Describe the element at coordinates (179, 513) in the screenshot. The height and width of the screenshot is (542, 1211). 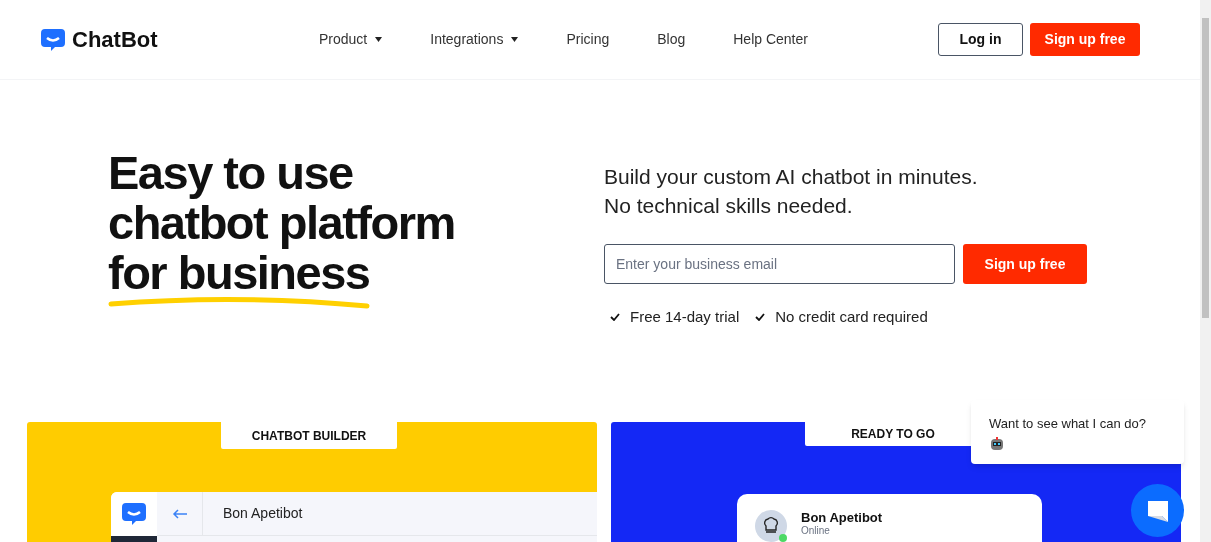
I see `back-arrow-icon` at that location.